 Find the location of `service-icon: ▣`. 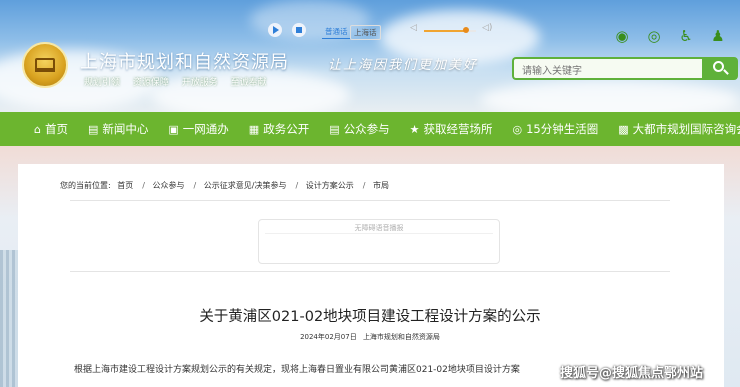

service-icon: ▣ is located at coordinates (173, 129).